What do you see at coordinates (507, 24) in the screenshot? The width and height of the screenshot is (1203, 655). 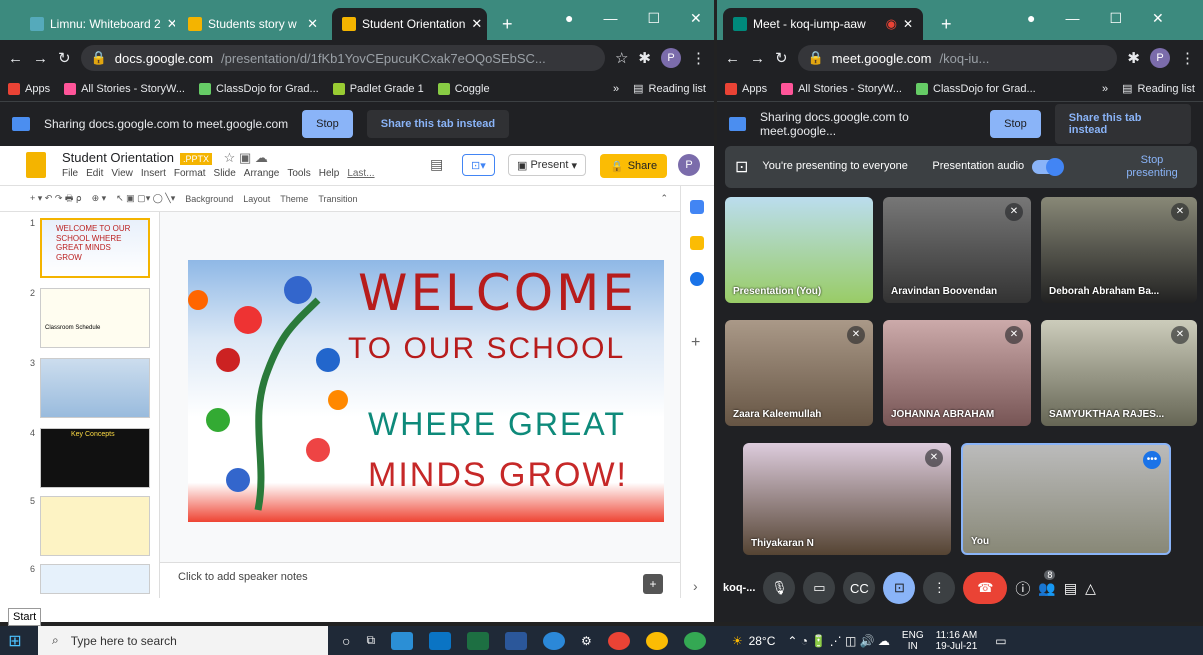 I see `new-tab-button: +` at bounding box center [507, 24].